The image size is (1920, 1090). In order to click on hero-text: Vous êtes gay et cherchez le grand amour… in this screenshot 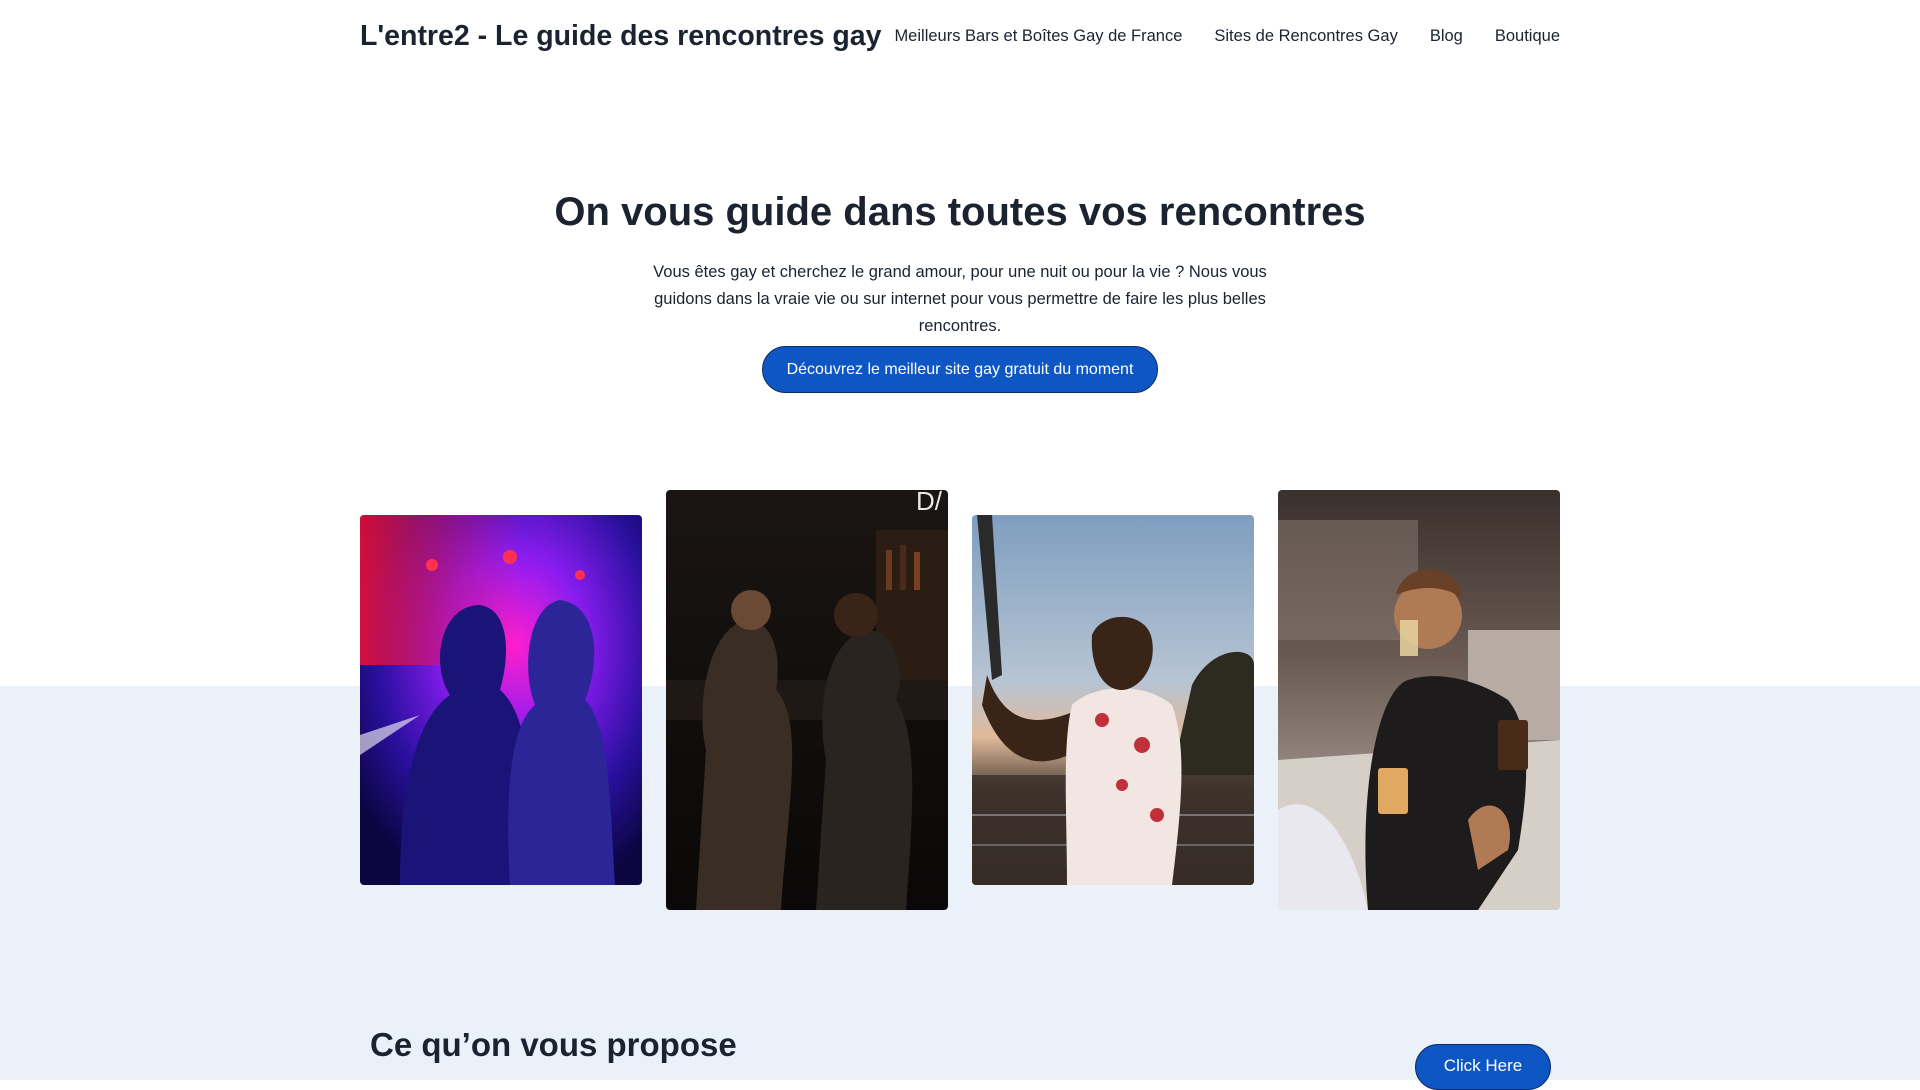, I will do `click(960, 299)`.